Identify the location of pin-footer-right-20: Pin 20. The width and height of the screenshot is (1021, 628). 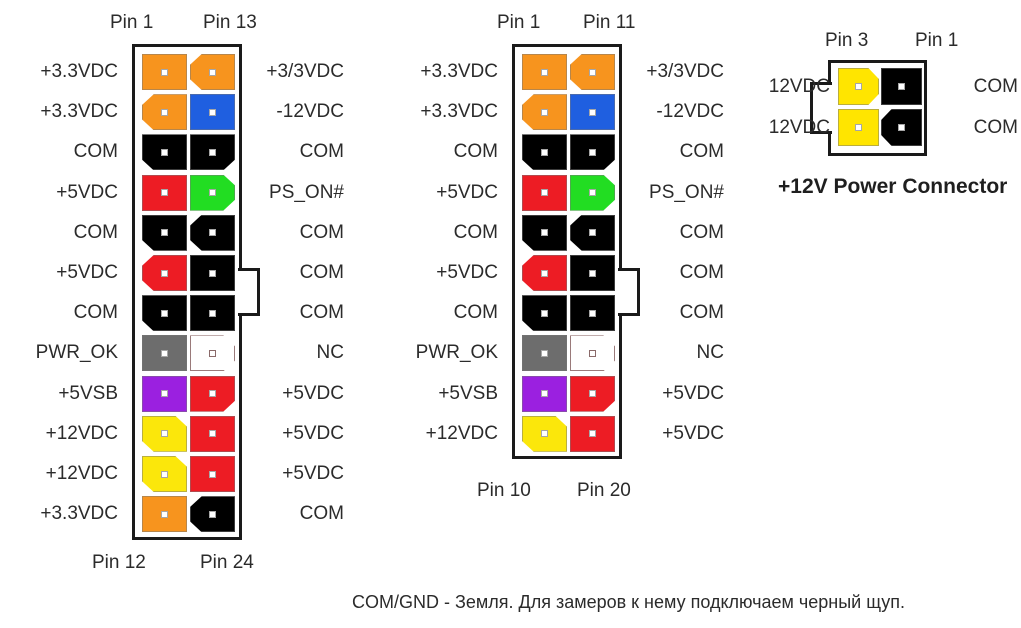
(604, 490).